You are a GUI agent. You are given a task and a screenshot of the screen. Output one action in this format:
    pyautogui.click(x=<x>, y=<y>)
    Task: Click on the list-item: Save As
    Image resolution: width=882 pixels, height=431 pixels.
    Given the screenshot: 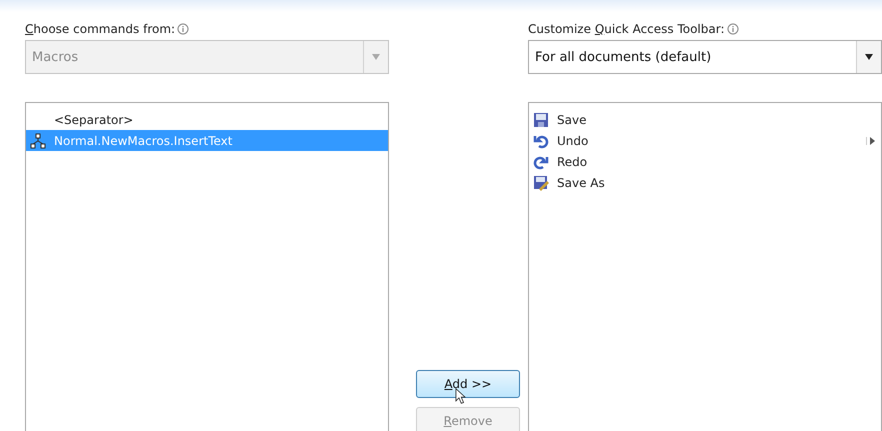 What is the action you would take?
    pyautogui.click(x=705, y=182)
    